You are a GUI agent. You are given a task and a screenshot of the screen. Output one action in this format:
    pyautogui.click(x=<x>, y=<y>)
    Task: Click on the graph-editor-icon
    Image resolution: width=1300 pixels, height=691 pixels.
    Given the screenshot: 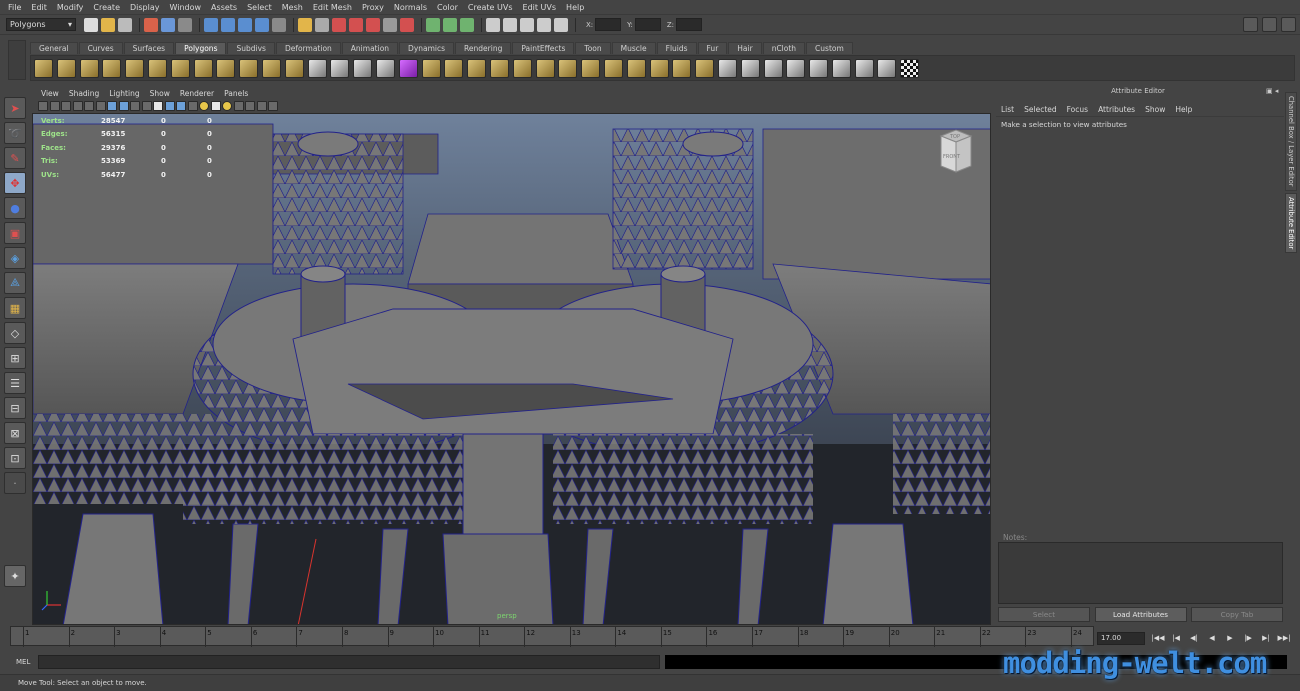 What is the action you would take?
    pyautogui.click(x=510, y=24)
    